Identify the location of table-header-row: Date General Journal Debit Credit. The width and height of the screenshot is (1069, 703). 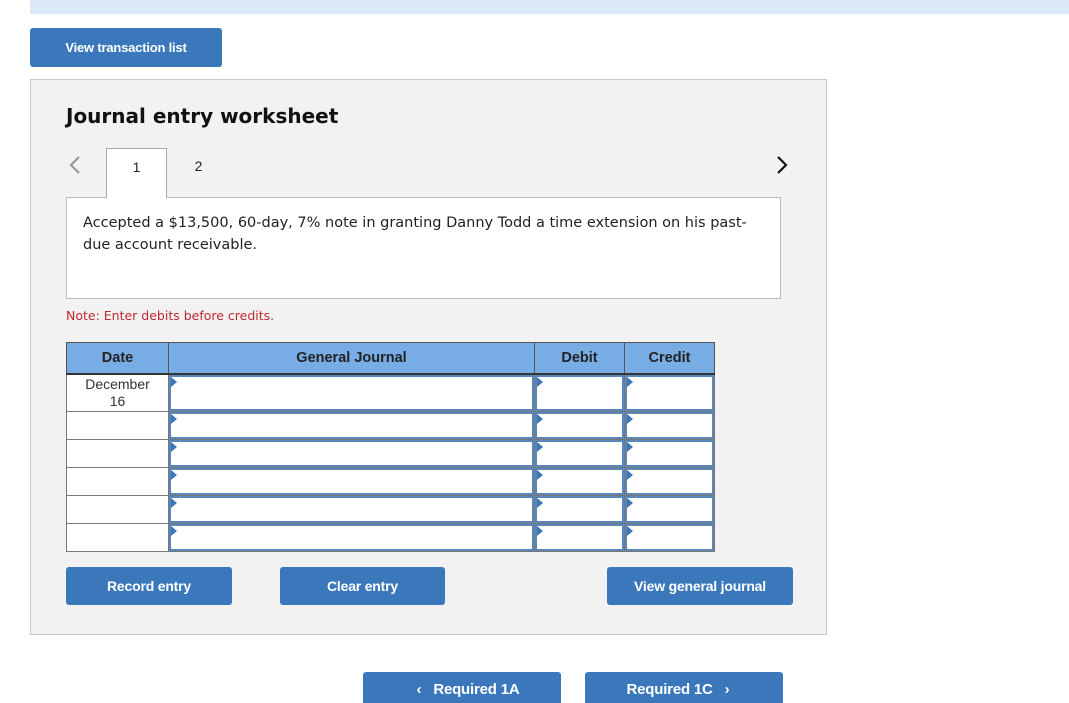
(390, 358).